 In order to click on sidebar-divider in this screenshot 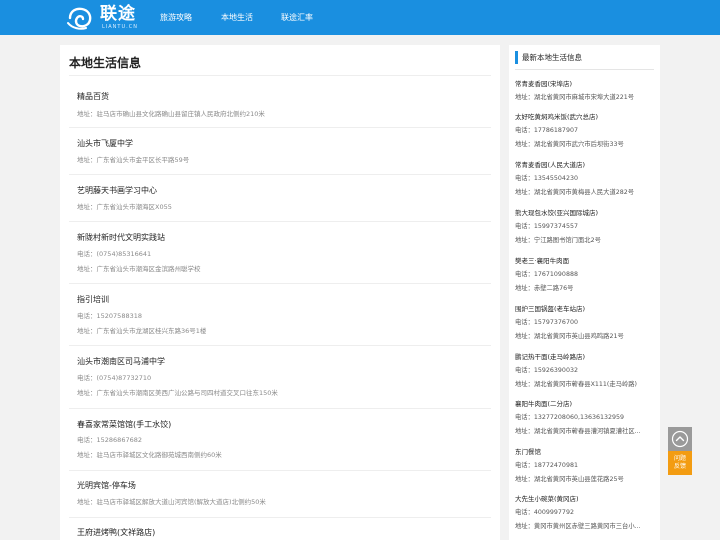, I will do `click(584, 69)`.